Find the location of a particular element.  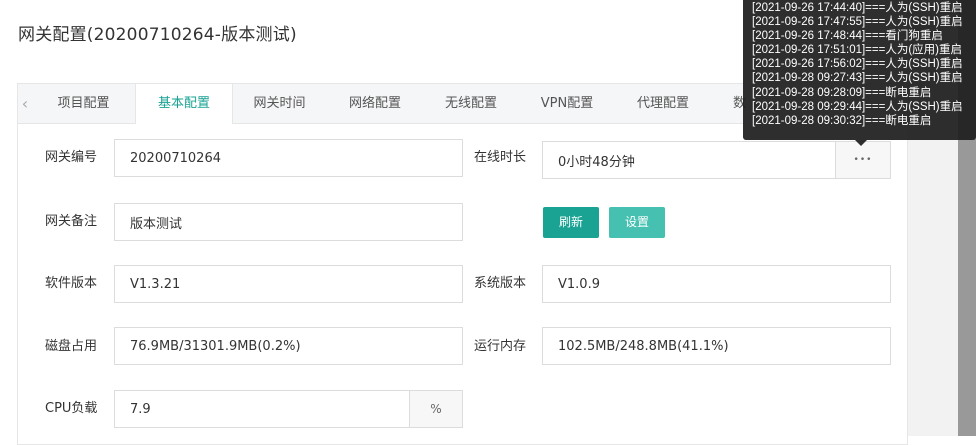

page-title: 网关配置(20200710264-版本测试) is located at coordinates (157, 35).